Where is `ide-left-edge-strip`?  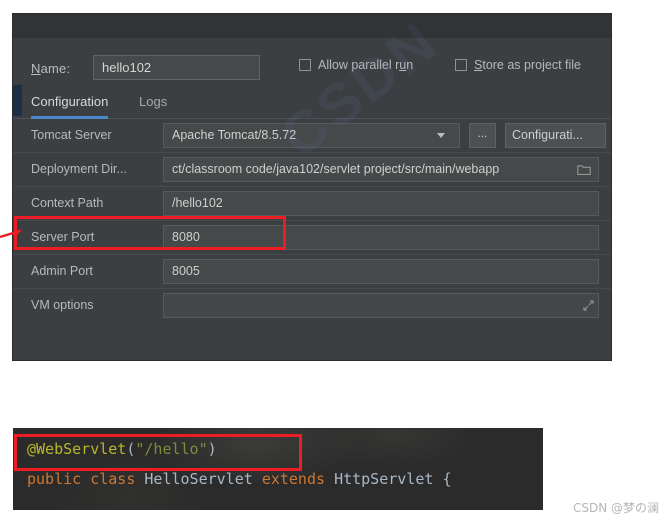
ide-left-edge-strip is located at coordinates (17, 100).